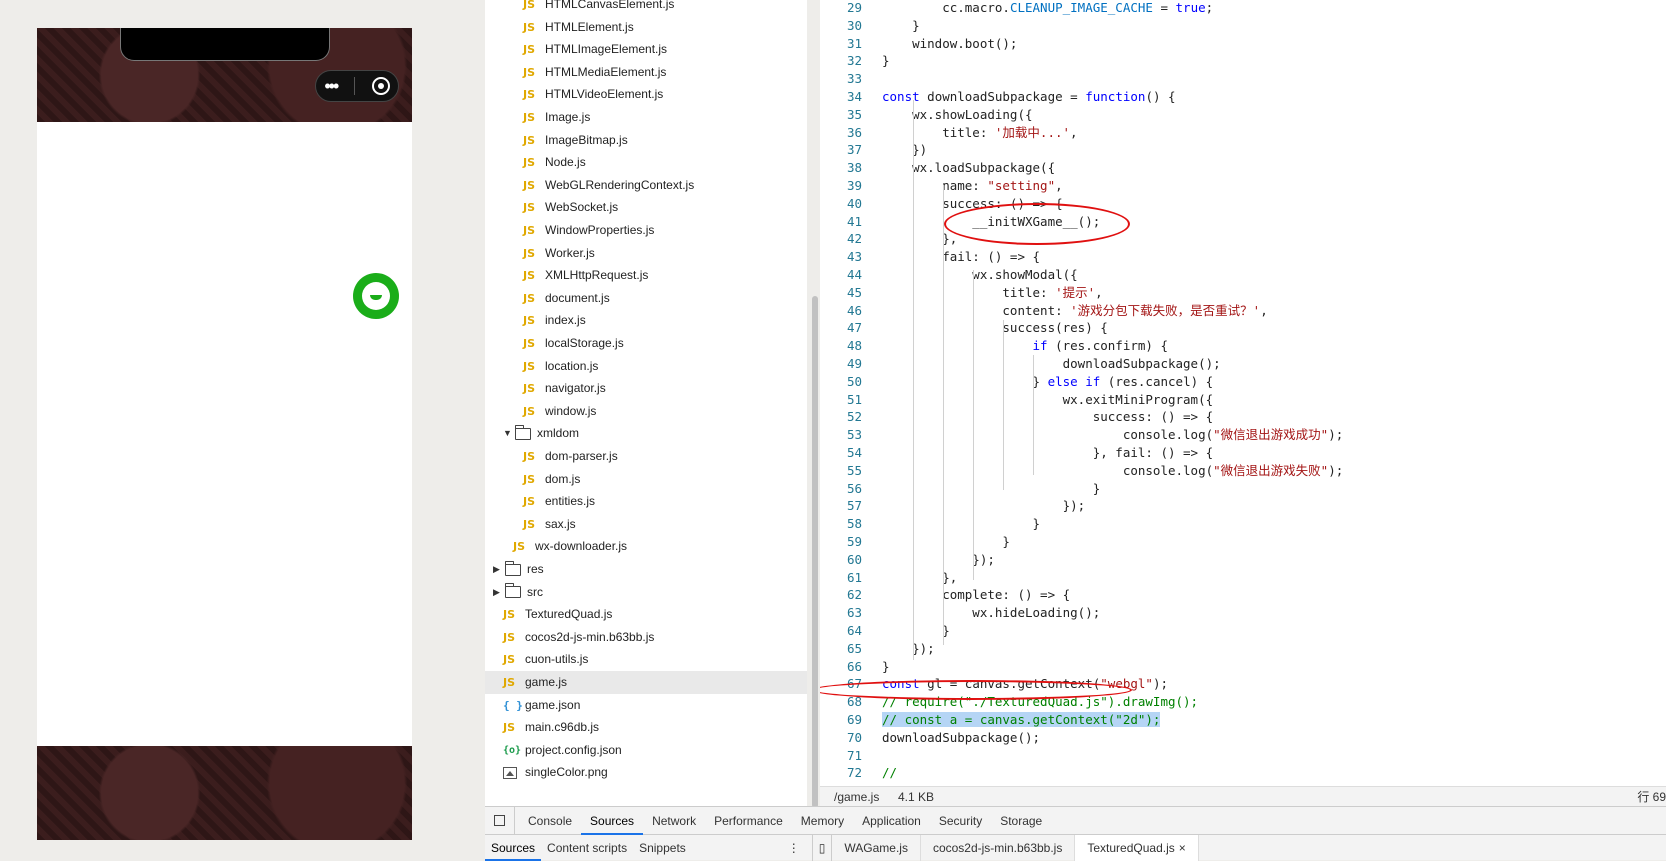 This screenshot has height=861, width=1666. Describe the element at coordinates (1243, 524) in the screenshot. I see `code-line: 58 }` at that location.